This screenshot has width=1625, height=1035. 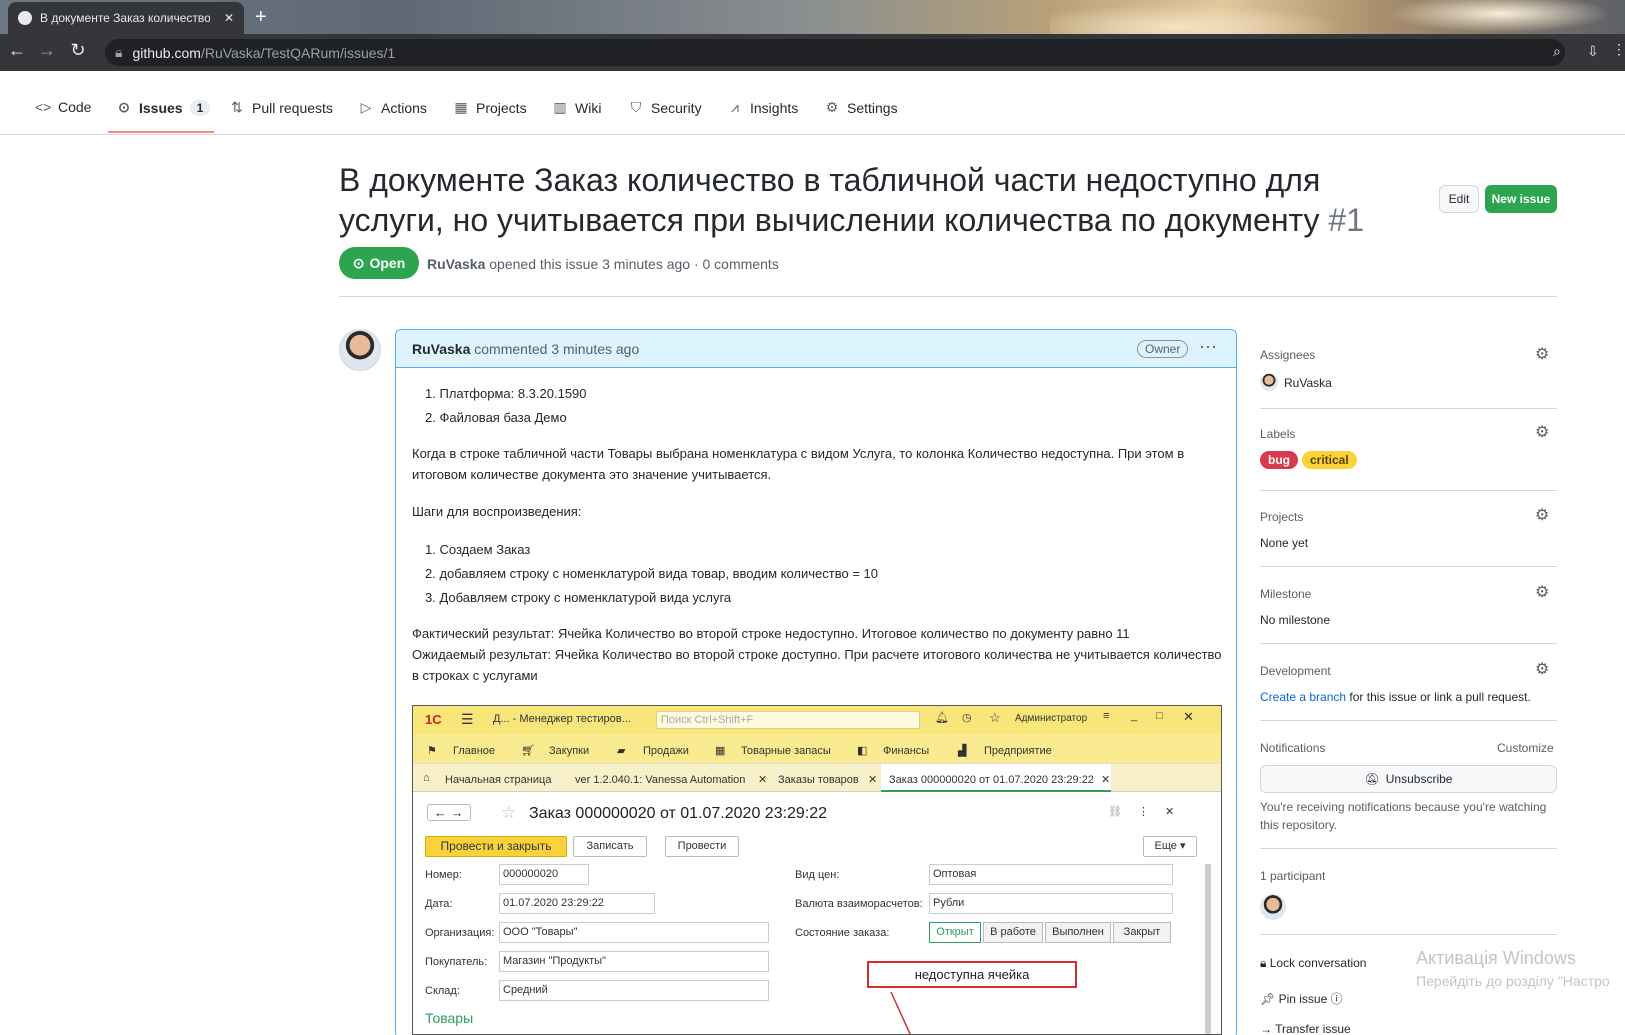 I want to click on factory-icon: ▟, so click(x=962, y=751).